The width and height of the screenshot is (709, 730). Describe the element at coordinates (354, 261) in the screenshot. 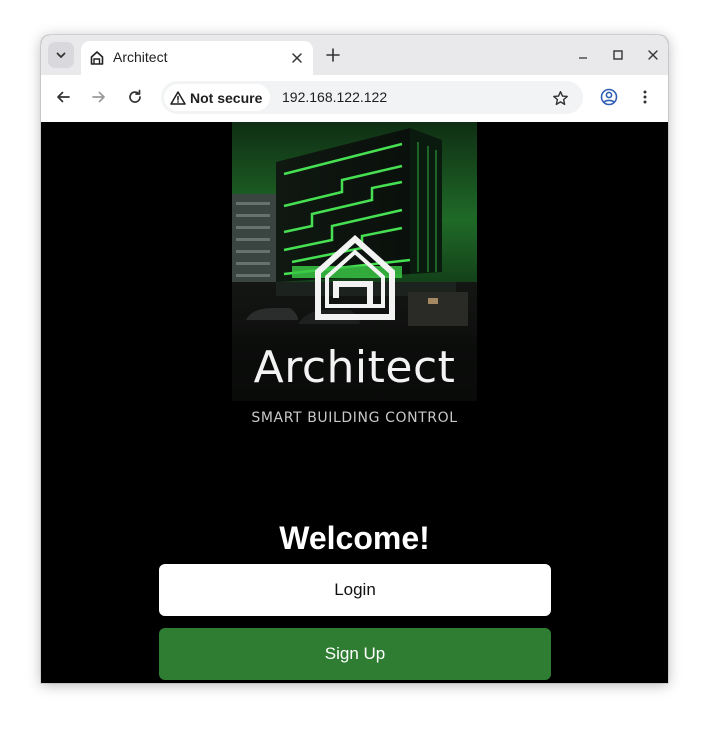

I see `hero-image: Architect` at that location.